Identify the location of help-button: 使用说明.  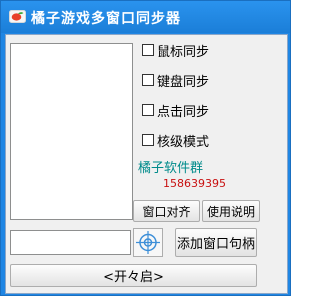
(231, 211).